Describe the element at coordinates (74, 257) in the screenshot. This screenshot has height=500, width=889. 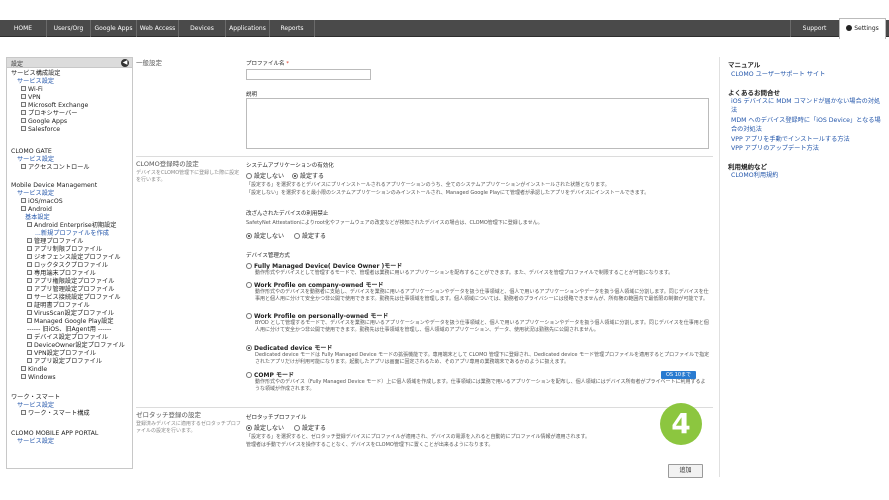
I see `sidebar-item: ジオフェンス設定プロファイル` at that location.